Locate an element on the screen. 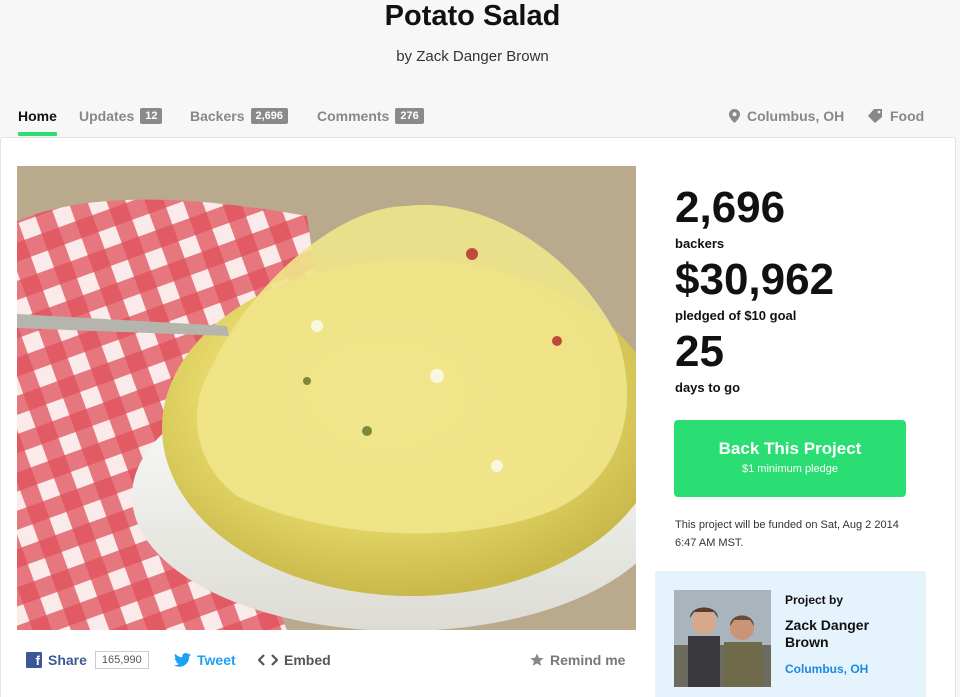 The image size is (960, 697). share-bar: f Share 165,990 Tweet Embed Remind me is located at coordinates (326, 660).